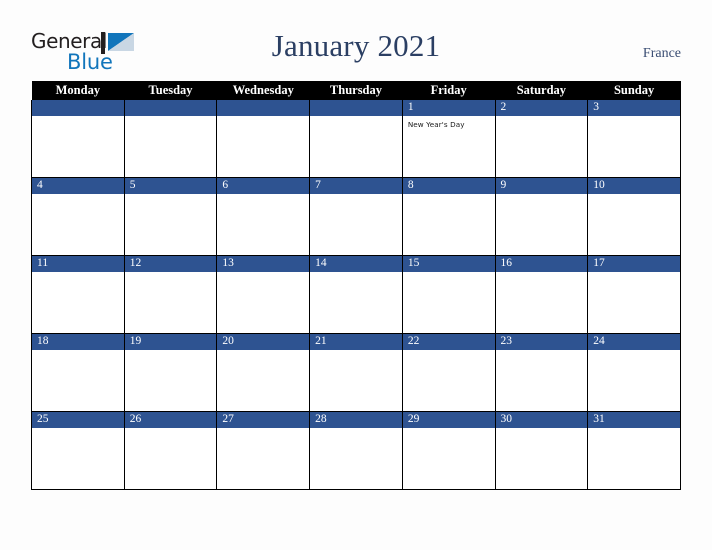 The height and width of the screenshot is (550, 712). I want to click on weekday-header-friday: Friday, so click(449, 90).